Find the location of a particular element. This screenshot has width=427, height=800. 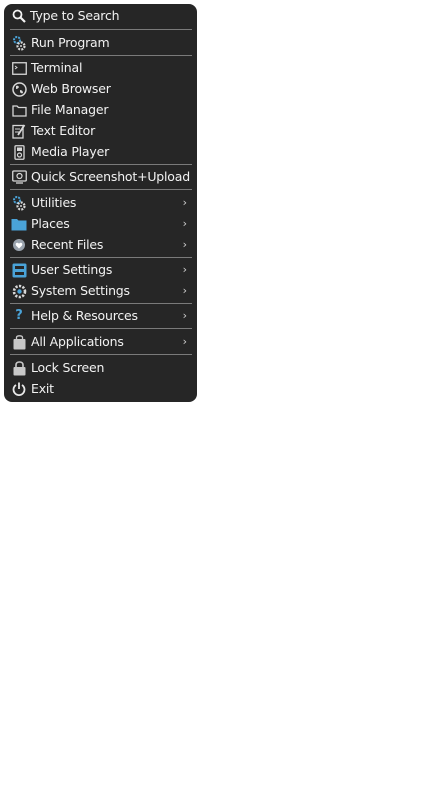

help-resources-label: Help & Resources is located at coordinates (84, 315).